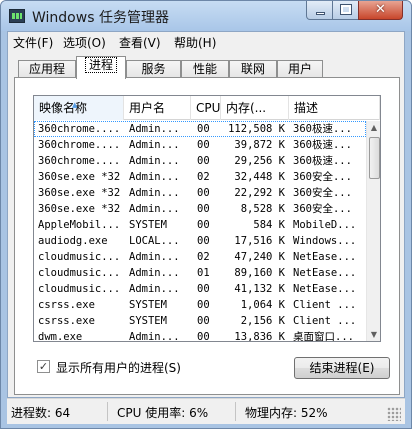 Image resolution: width=412 pixels, height=429 pixels. What do you see at coordinates (205, 69) in the screenshot?
I see `tab-performance: 性能` at bounding box center [205, 69].